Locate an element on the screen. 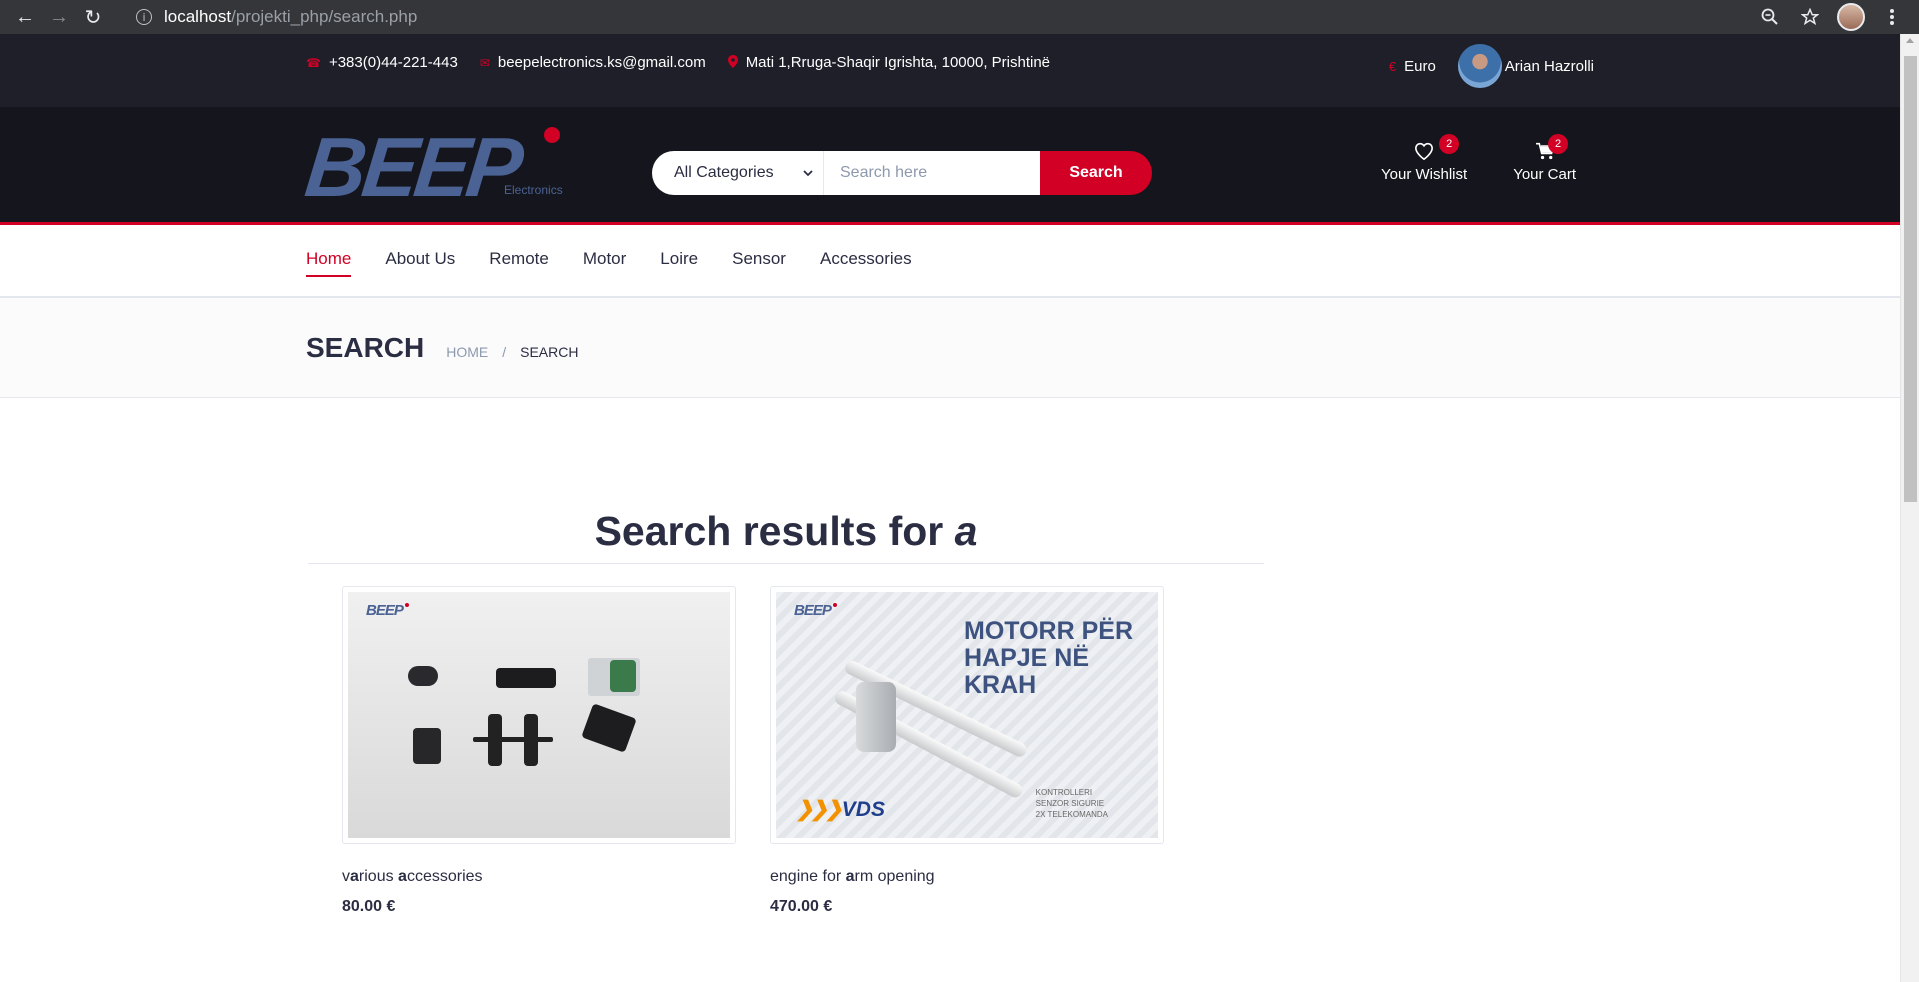 Image resolution: width=1919 pixels, height=982 pixels. breadcrumb: HOME / SEARCH is located at coordinates (512, 352).